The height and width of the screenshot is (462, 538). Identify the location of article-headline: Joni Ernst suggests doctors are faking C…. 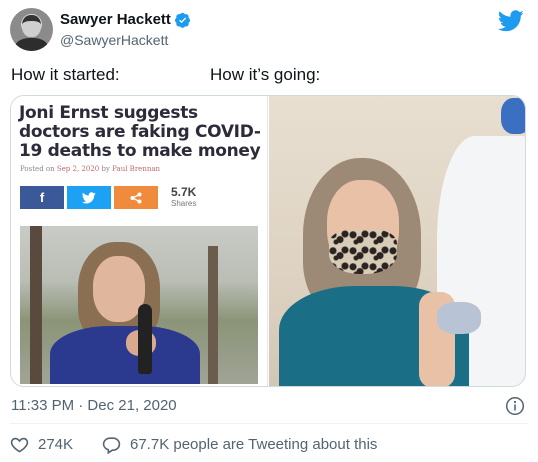
(140, 132).